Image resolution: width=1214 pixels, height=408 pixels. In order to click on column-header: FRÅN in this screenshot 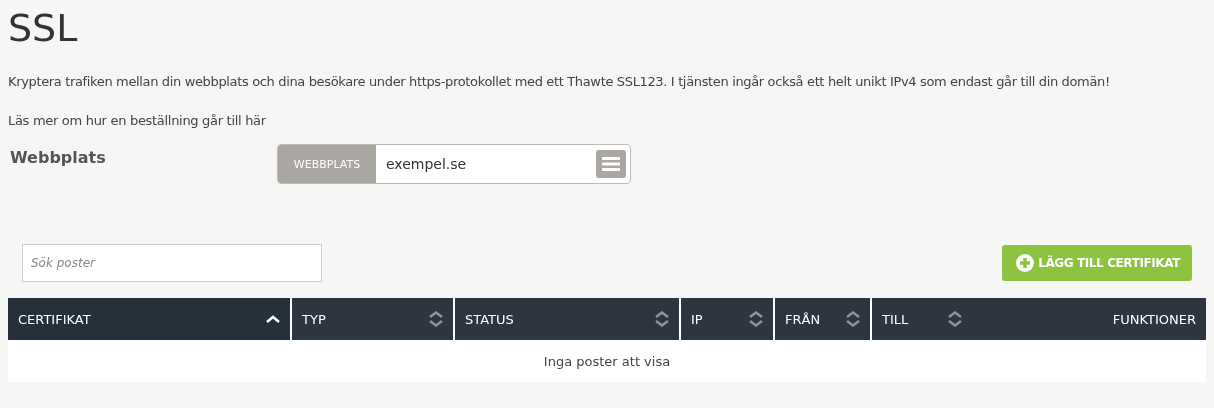, I will do `click(823, 319)`.